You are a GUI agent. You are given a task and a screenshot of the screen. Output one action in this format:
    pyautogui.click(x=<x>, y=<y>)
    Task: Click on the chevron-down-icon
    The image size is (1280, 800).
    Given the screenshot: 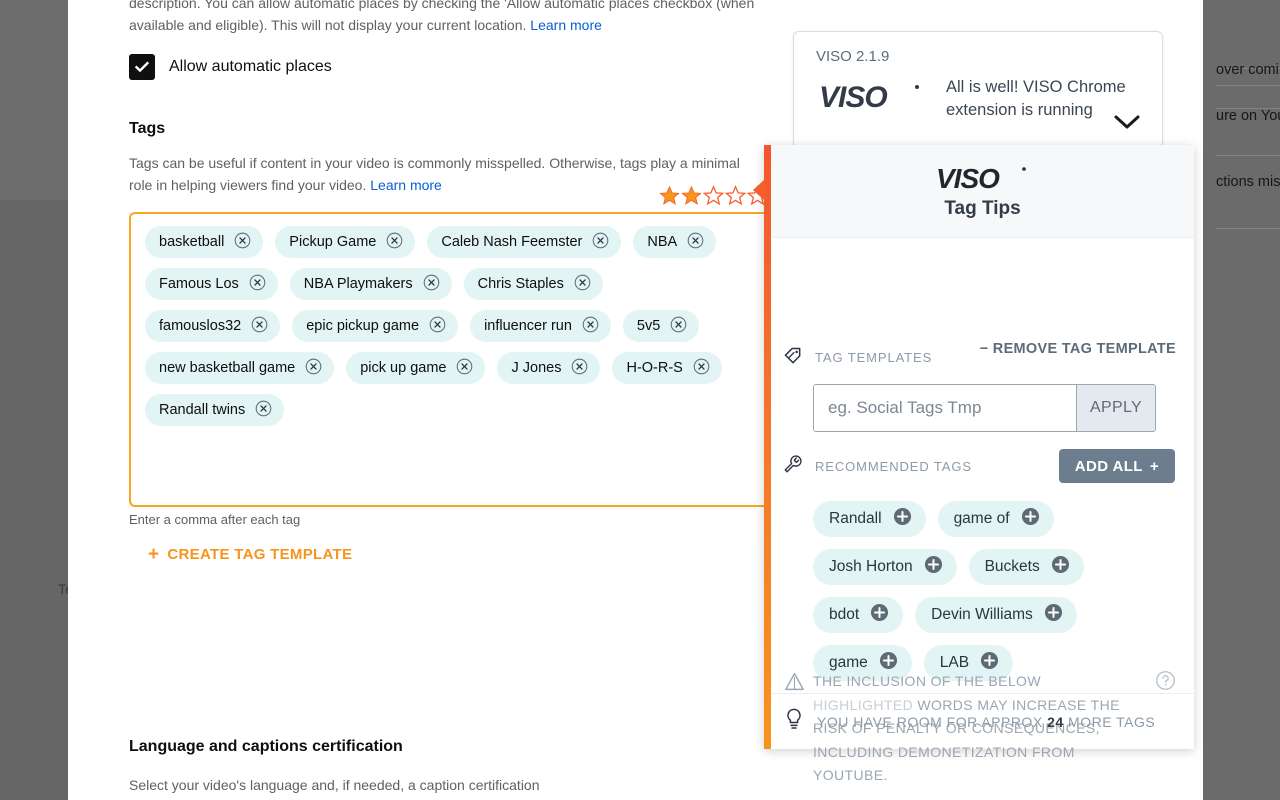 What is the action you would take?
    pyautogui.click(x=1127, y=124)
    